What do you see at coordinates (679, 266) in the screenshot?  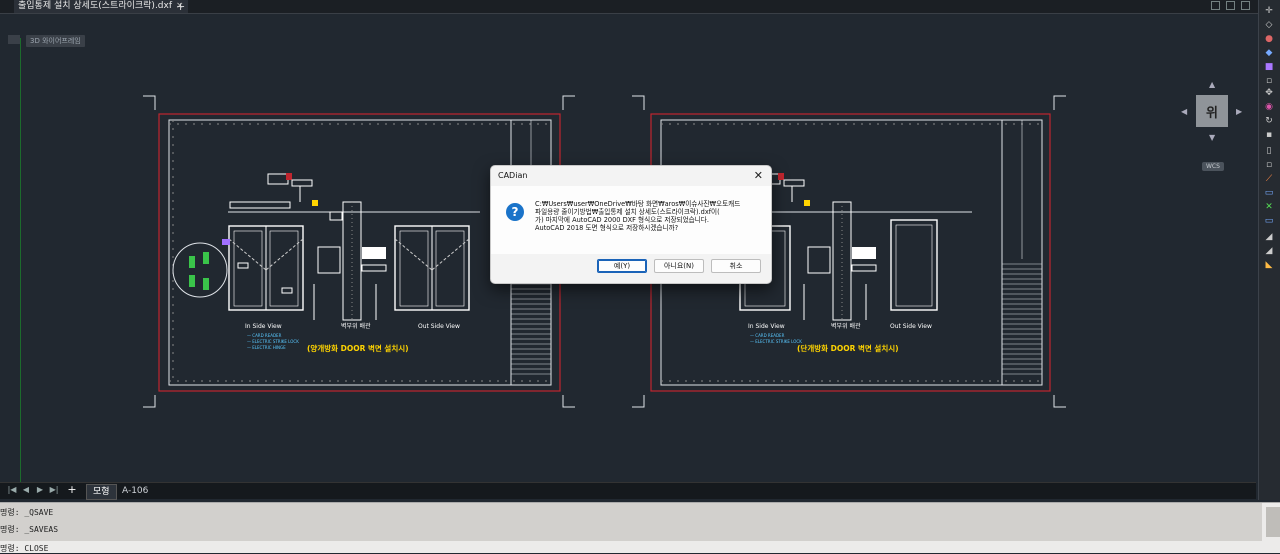 I see `no-button: 아니요(N)` at bounding box center [679, 266].